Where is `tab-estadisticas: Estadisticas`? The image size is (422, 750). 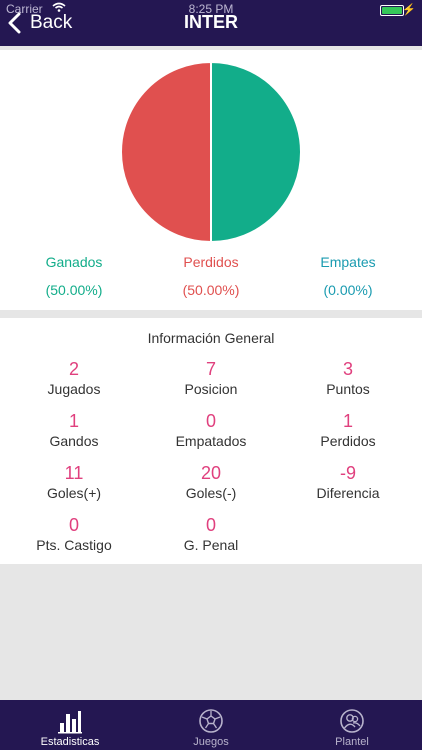
tab-estadisticas: Estadisticas is located at coordinates (70, 725).